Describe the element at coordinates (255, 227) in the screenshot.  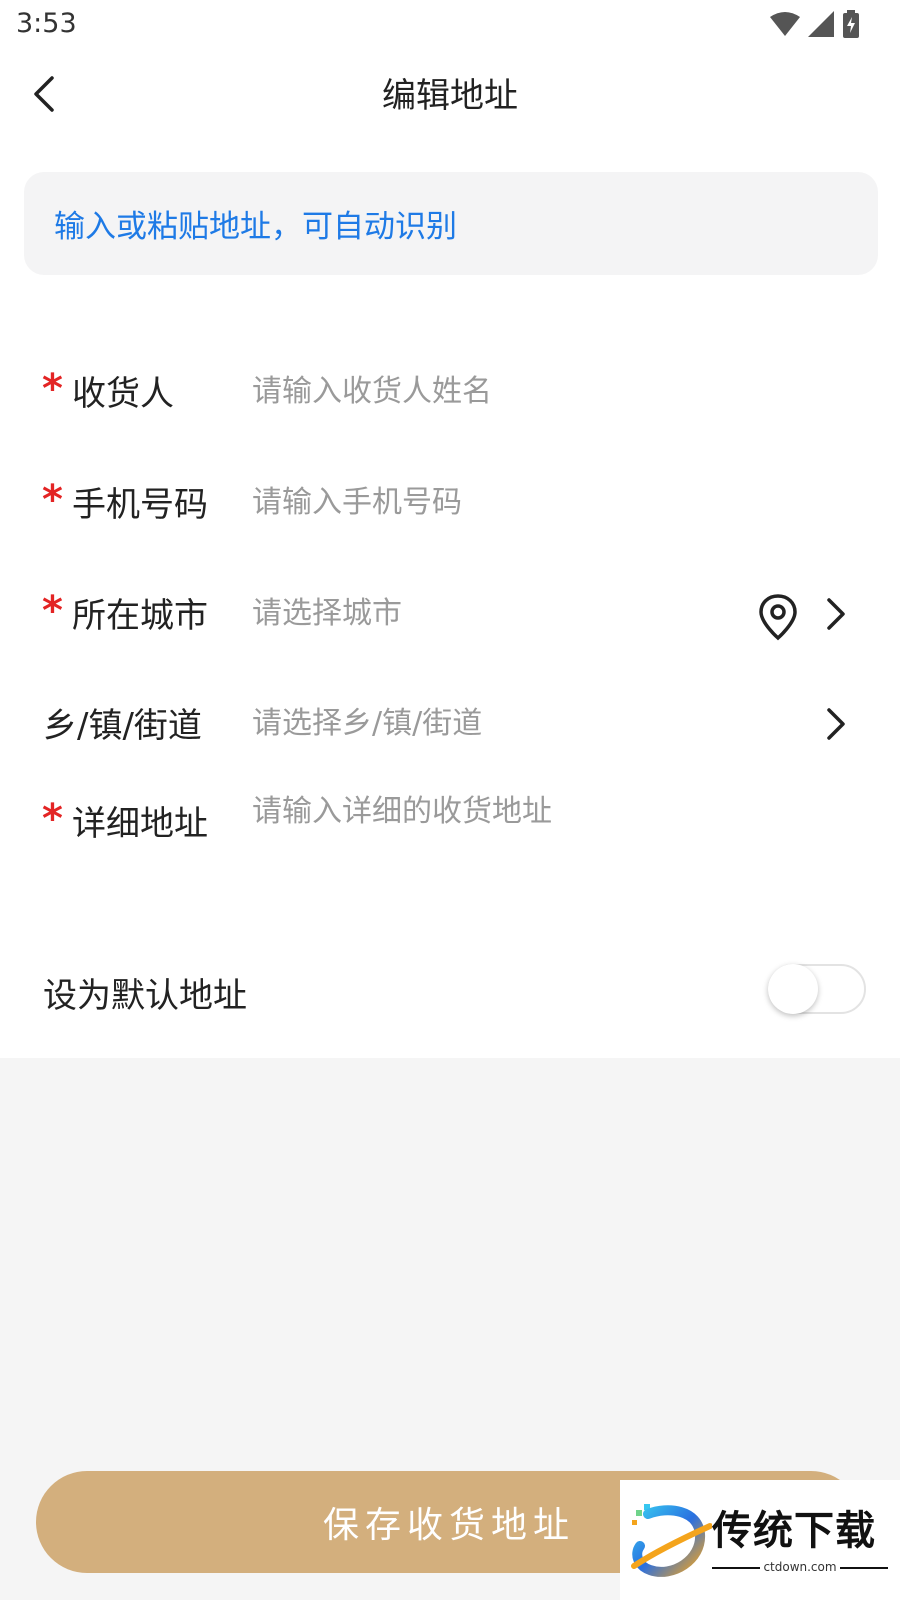
I see `paste-hint: 输入或粘贴地址，可自动识别` at that location.